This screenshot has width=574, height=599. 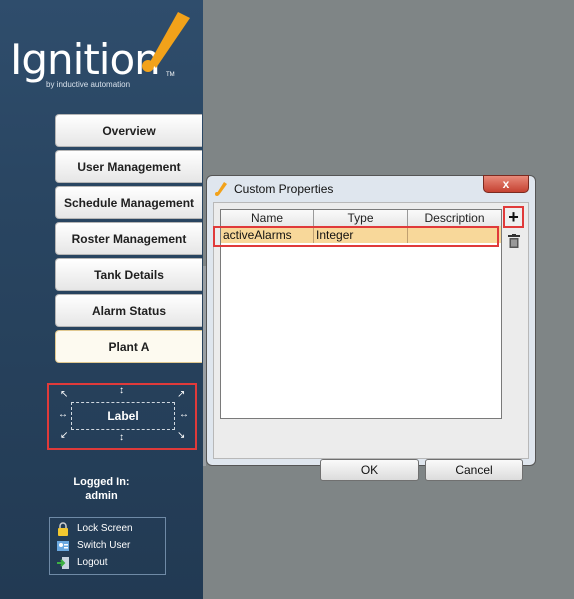 I want to click on switch-user-action: Switch User, so click(x=93, y=545).